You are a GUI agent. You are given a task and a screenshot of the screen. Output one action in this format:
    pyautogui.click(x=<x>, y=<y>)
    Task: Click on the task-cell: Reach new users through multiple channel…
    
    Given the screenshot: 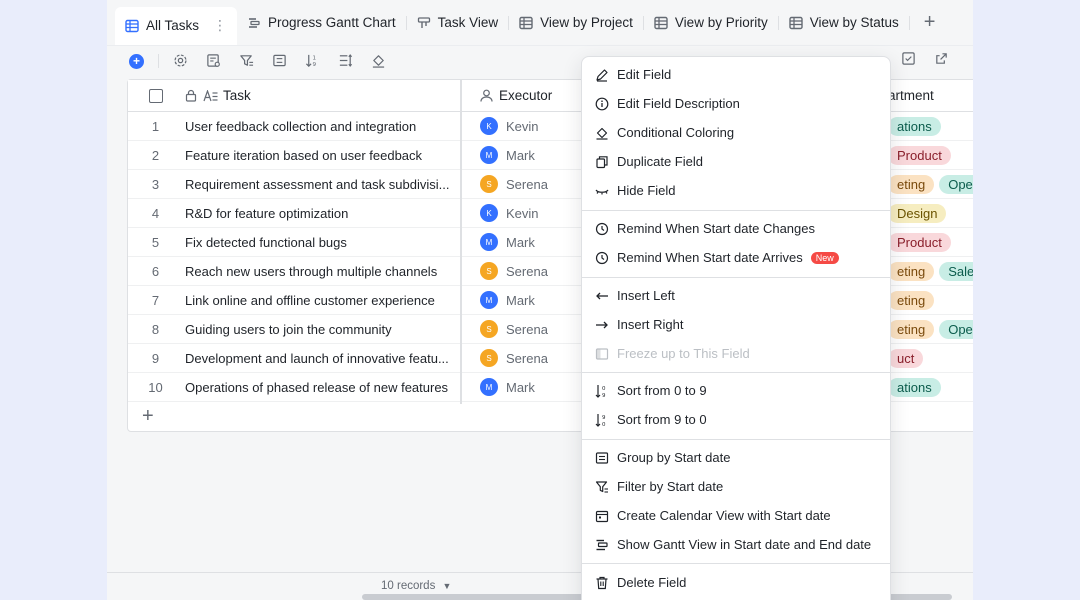 What is the action you would take?
    pyautogui.click(x=322, y=271)
    